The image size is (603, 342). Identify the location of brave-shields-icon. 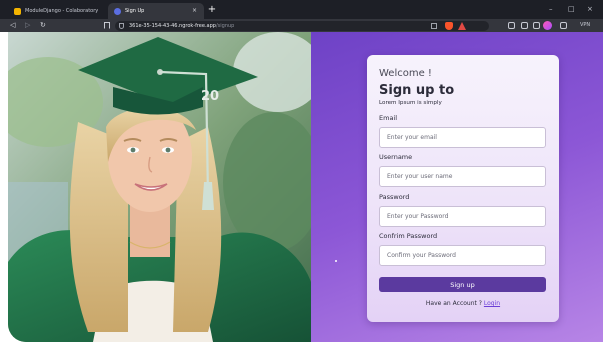
(449, 26).